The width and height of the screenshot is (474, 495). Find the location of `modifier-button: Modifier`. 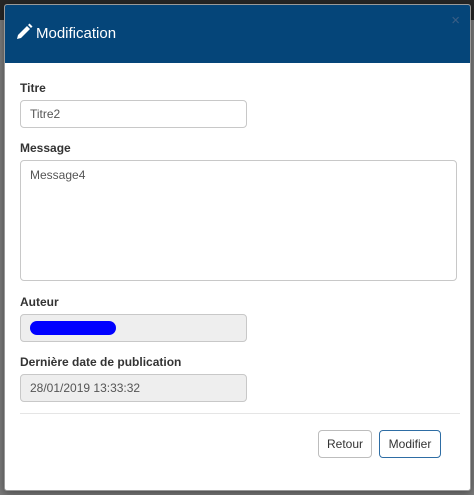

modifier-button: Modifier is located at coordinates (410, 444).